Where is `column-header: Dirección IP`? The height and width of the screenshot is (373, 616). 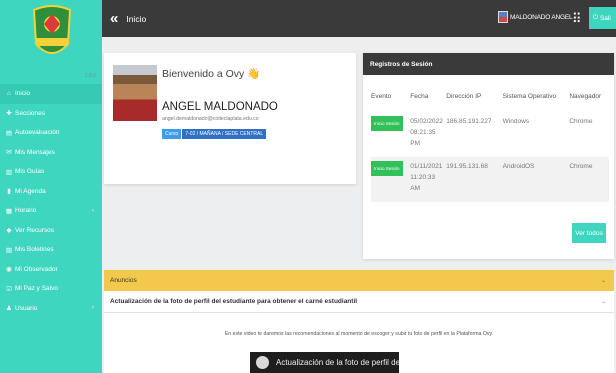 column-header: Dirección IP is located at coordinates (464, 96).